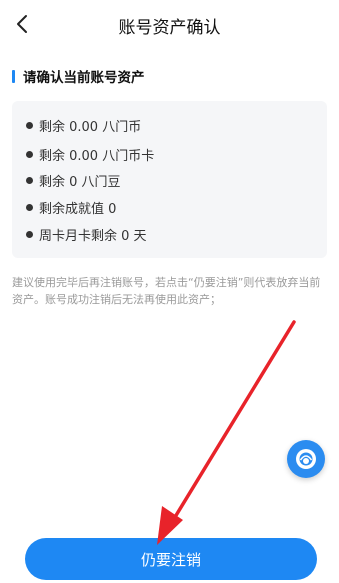 This screenshot has width=339, height=583. I want to click on section-title: 请确认当前账号资产, so click(84, 78).